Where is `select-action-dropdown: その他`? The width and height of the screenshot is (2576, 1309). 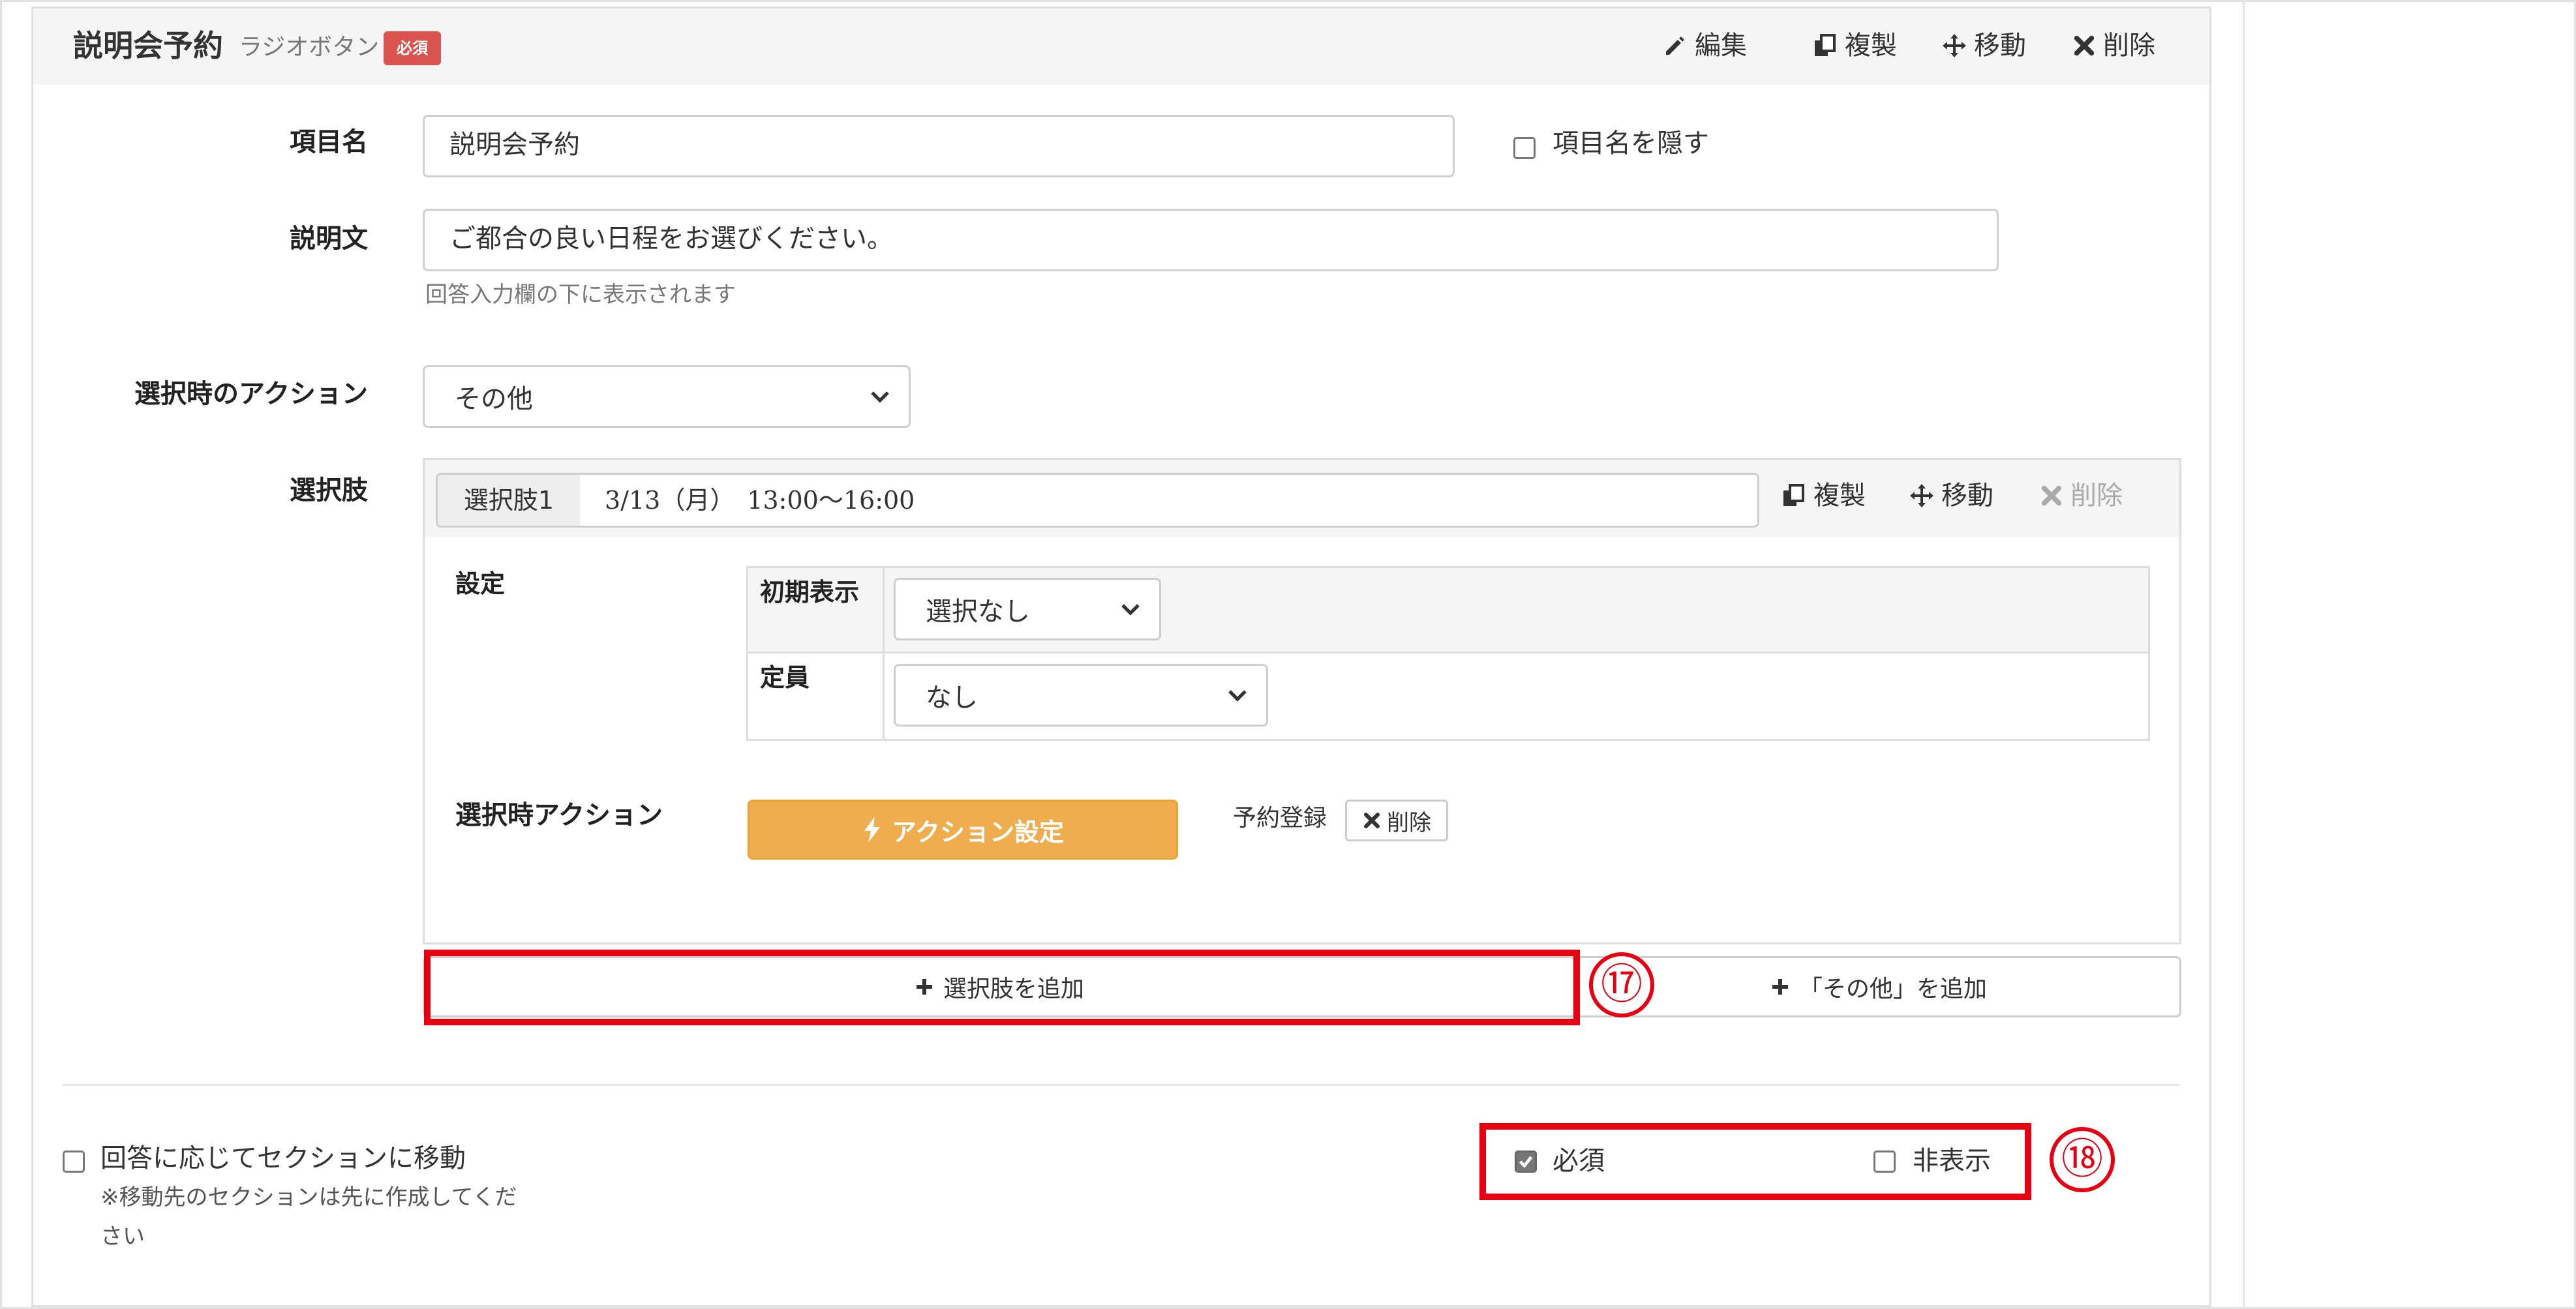 select-action-dropdown: その他 is located at coordinates (667, 396).